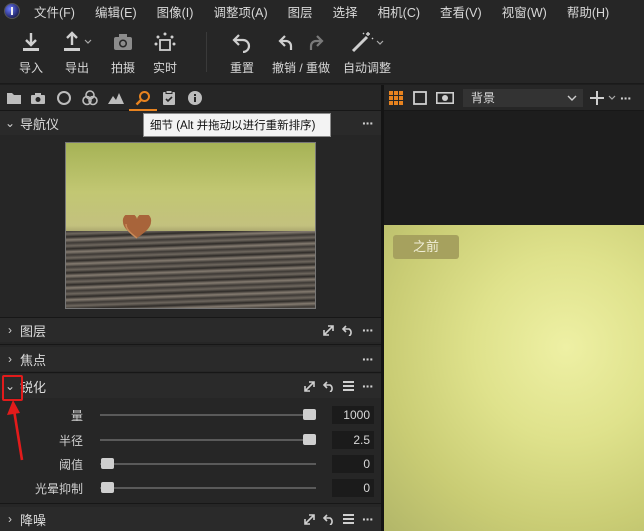 The image size is (644, 531). I want to click on menu-adjustments: 调整项(A), so click(240, 11).